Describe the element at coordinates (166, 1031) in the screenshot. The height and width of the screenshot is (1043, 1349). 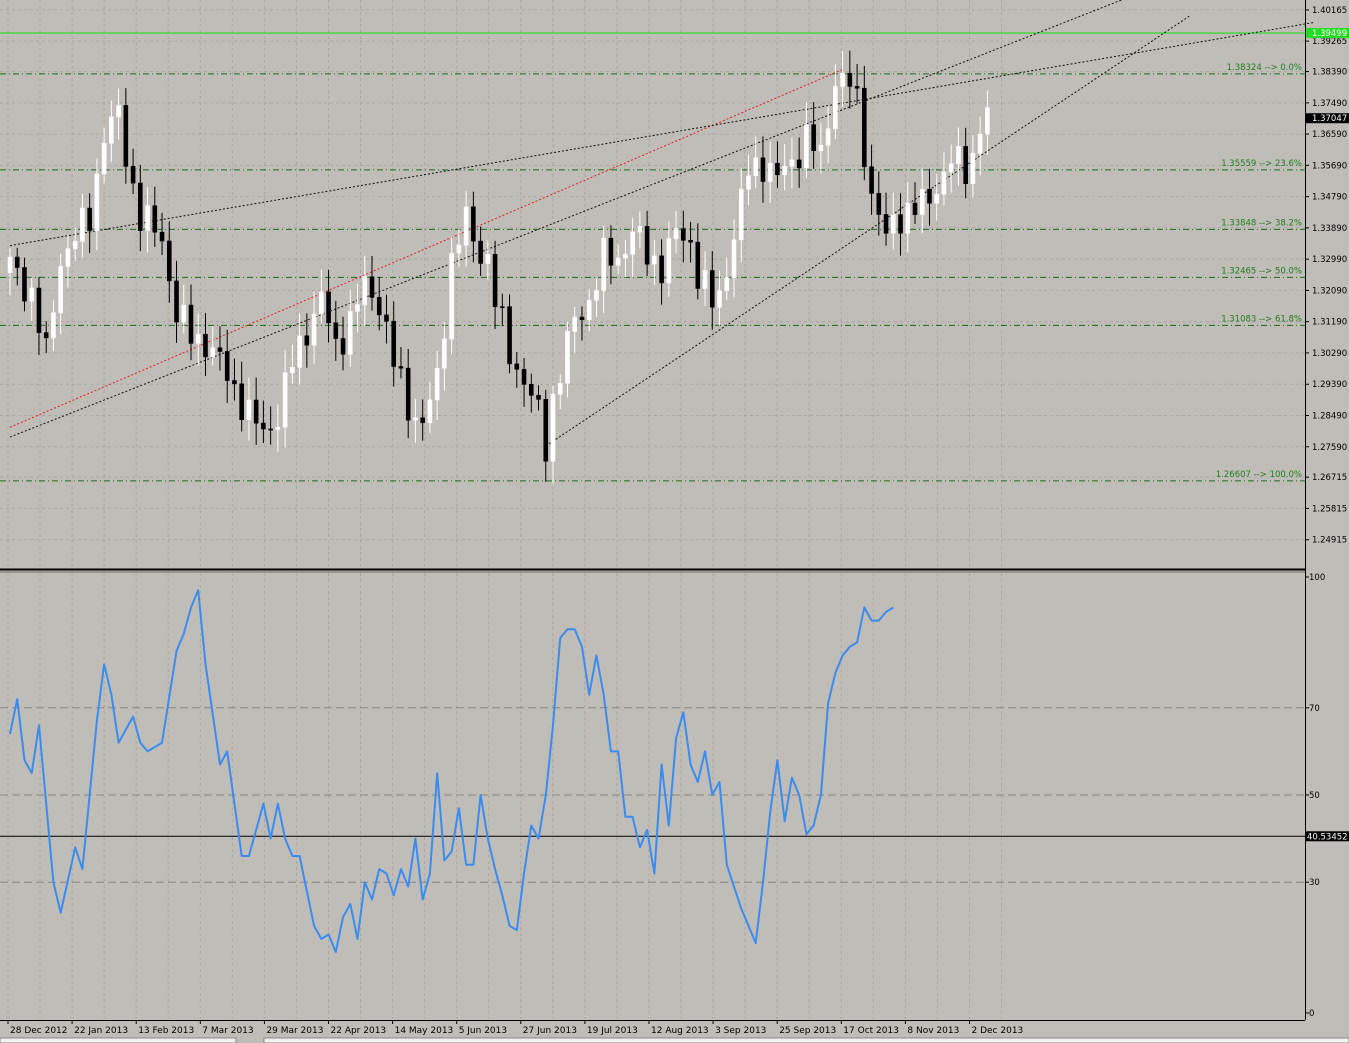
I see `time-tick-label: 13 Feb 2013` at that location.